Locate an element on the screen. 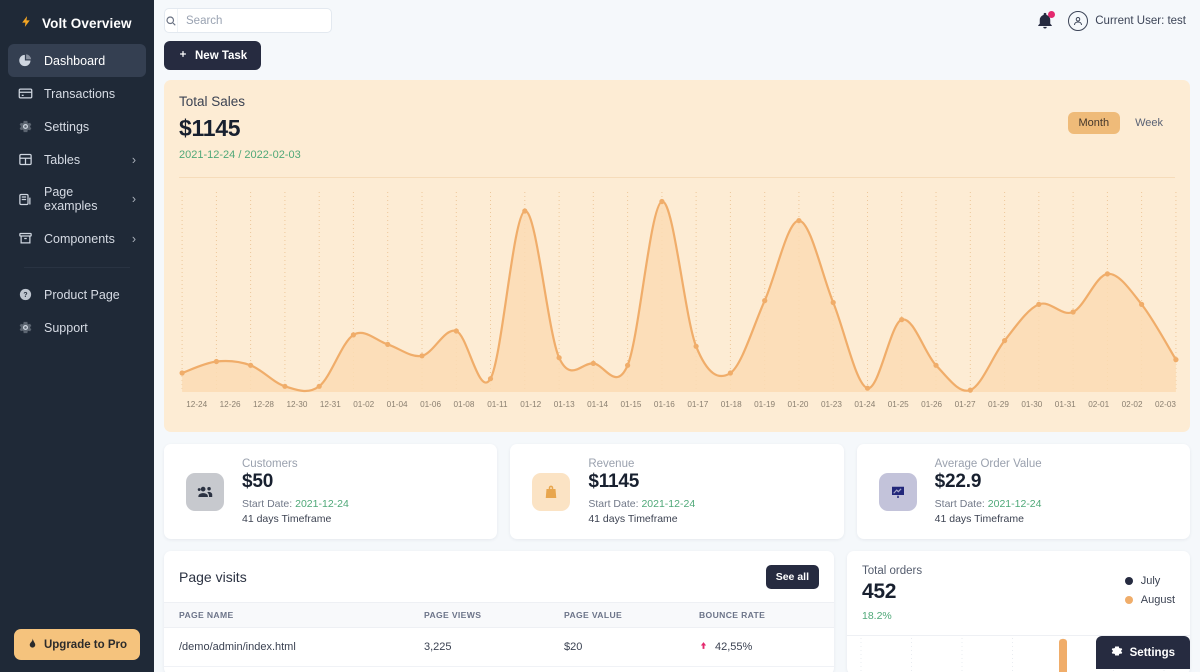 This screenshot has width=1200, height=672. sidebar-item-dashboard: Dashboard is located at coordinates (77, 60).